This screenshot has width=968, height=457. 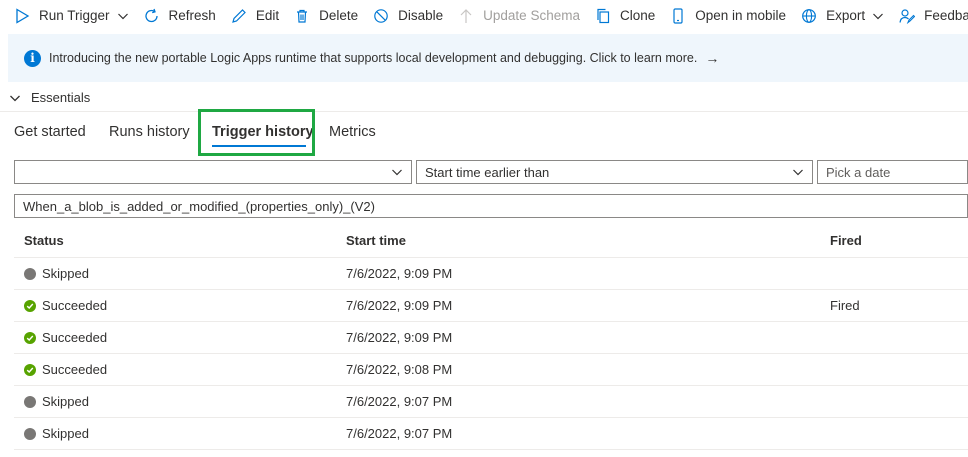 I want to click on copy-icon, so click(x=603, y=16).